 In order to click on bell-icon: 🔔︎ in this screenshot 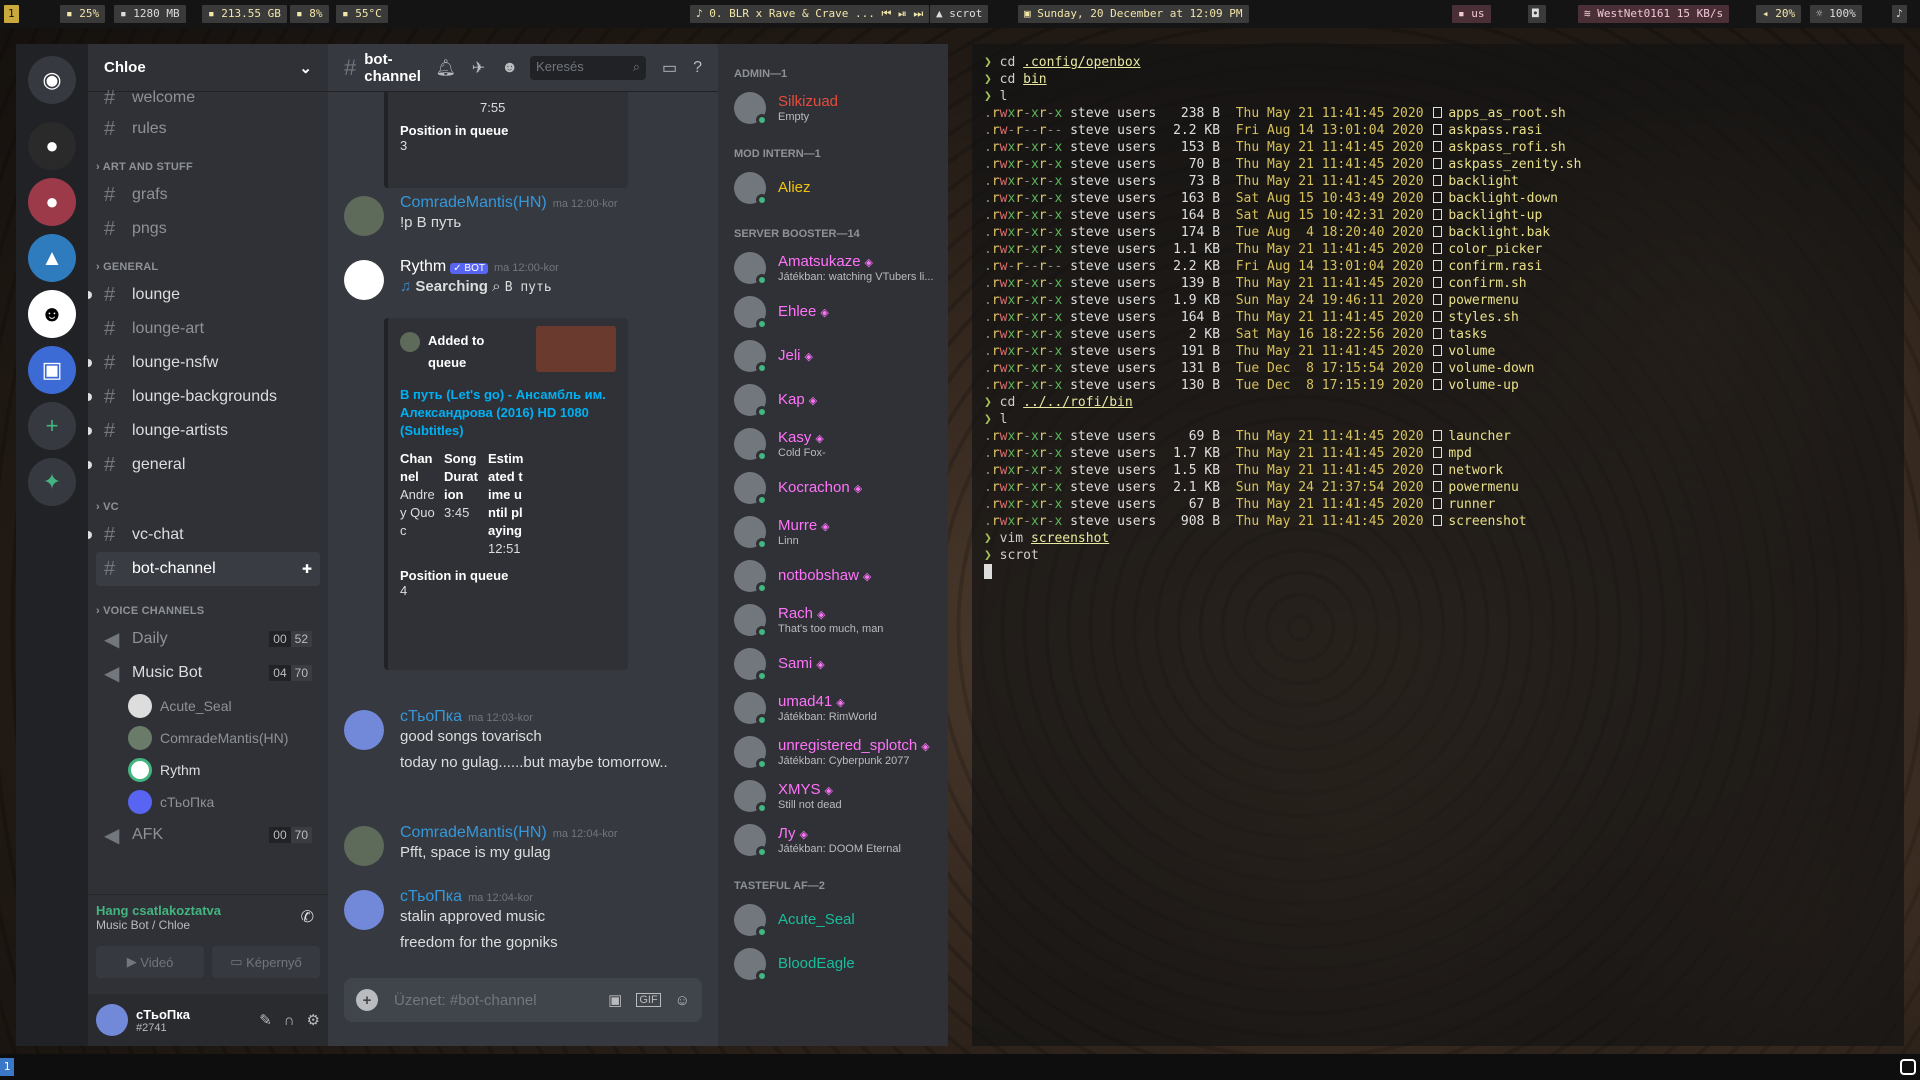, I will do `click(445, 68)`.